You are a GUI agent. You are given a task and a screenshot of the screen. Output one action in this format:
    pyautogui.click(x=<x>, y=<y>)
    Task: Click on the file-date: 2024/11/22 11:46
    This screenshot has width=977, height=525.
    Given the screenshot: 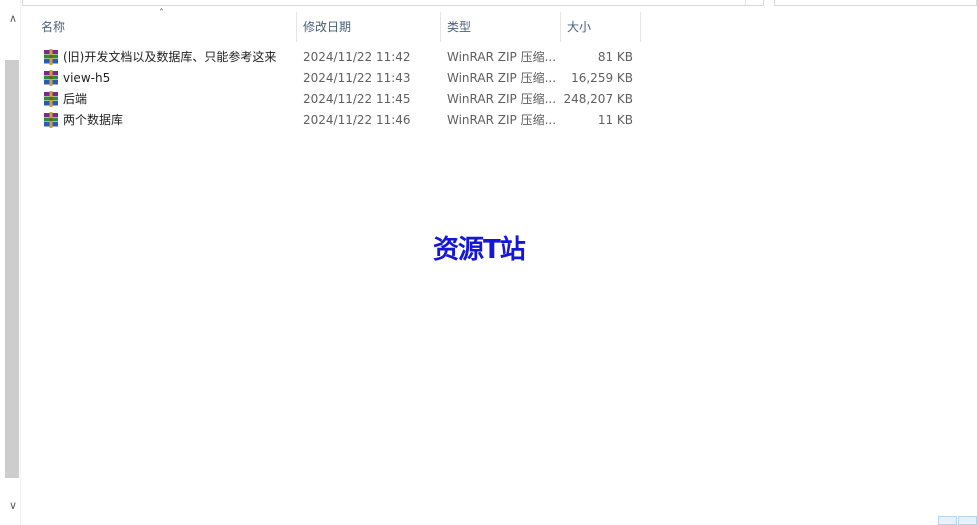 What is the action you would take?
    pyautogui.click(x=357, y=120)
    